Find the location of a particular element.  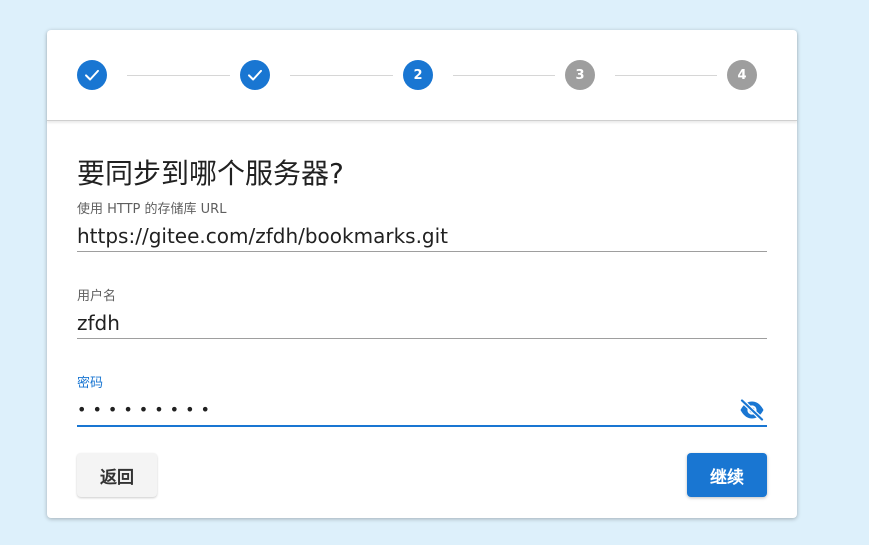

username-field: 用户名 zfdh is located at coordinates (422, 312).